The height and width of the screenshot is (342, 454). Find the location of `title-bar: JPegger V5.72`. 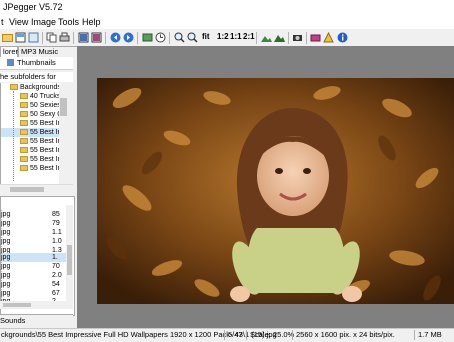

title-bar: JPegger V5.72 is located at coordinates (227, 8).